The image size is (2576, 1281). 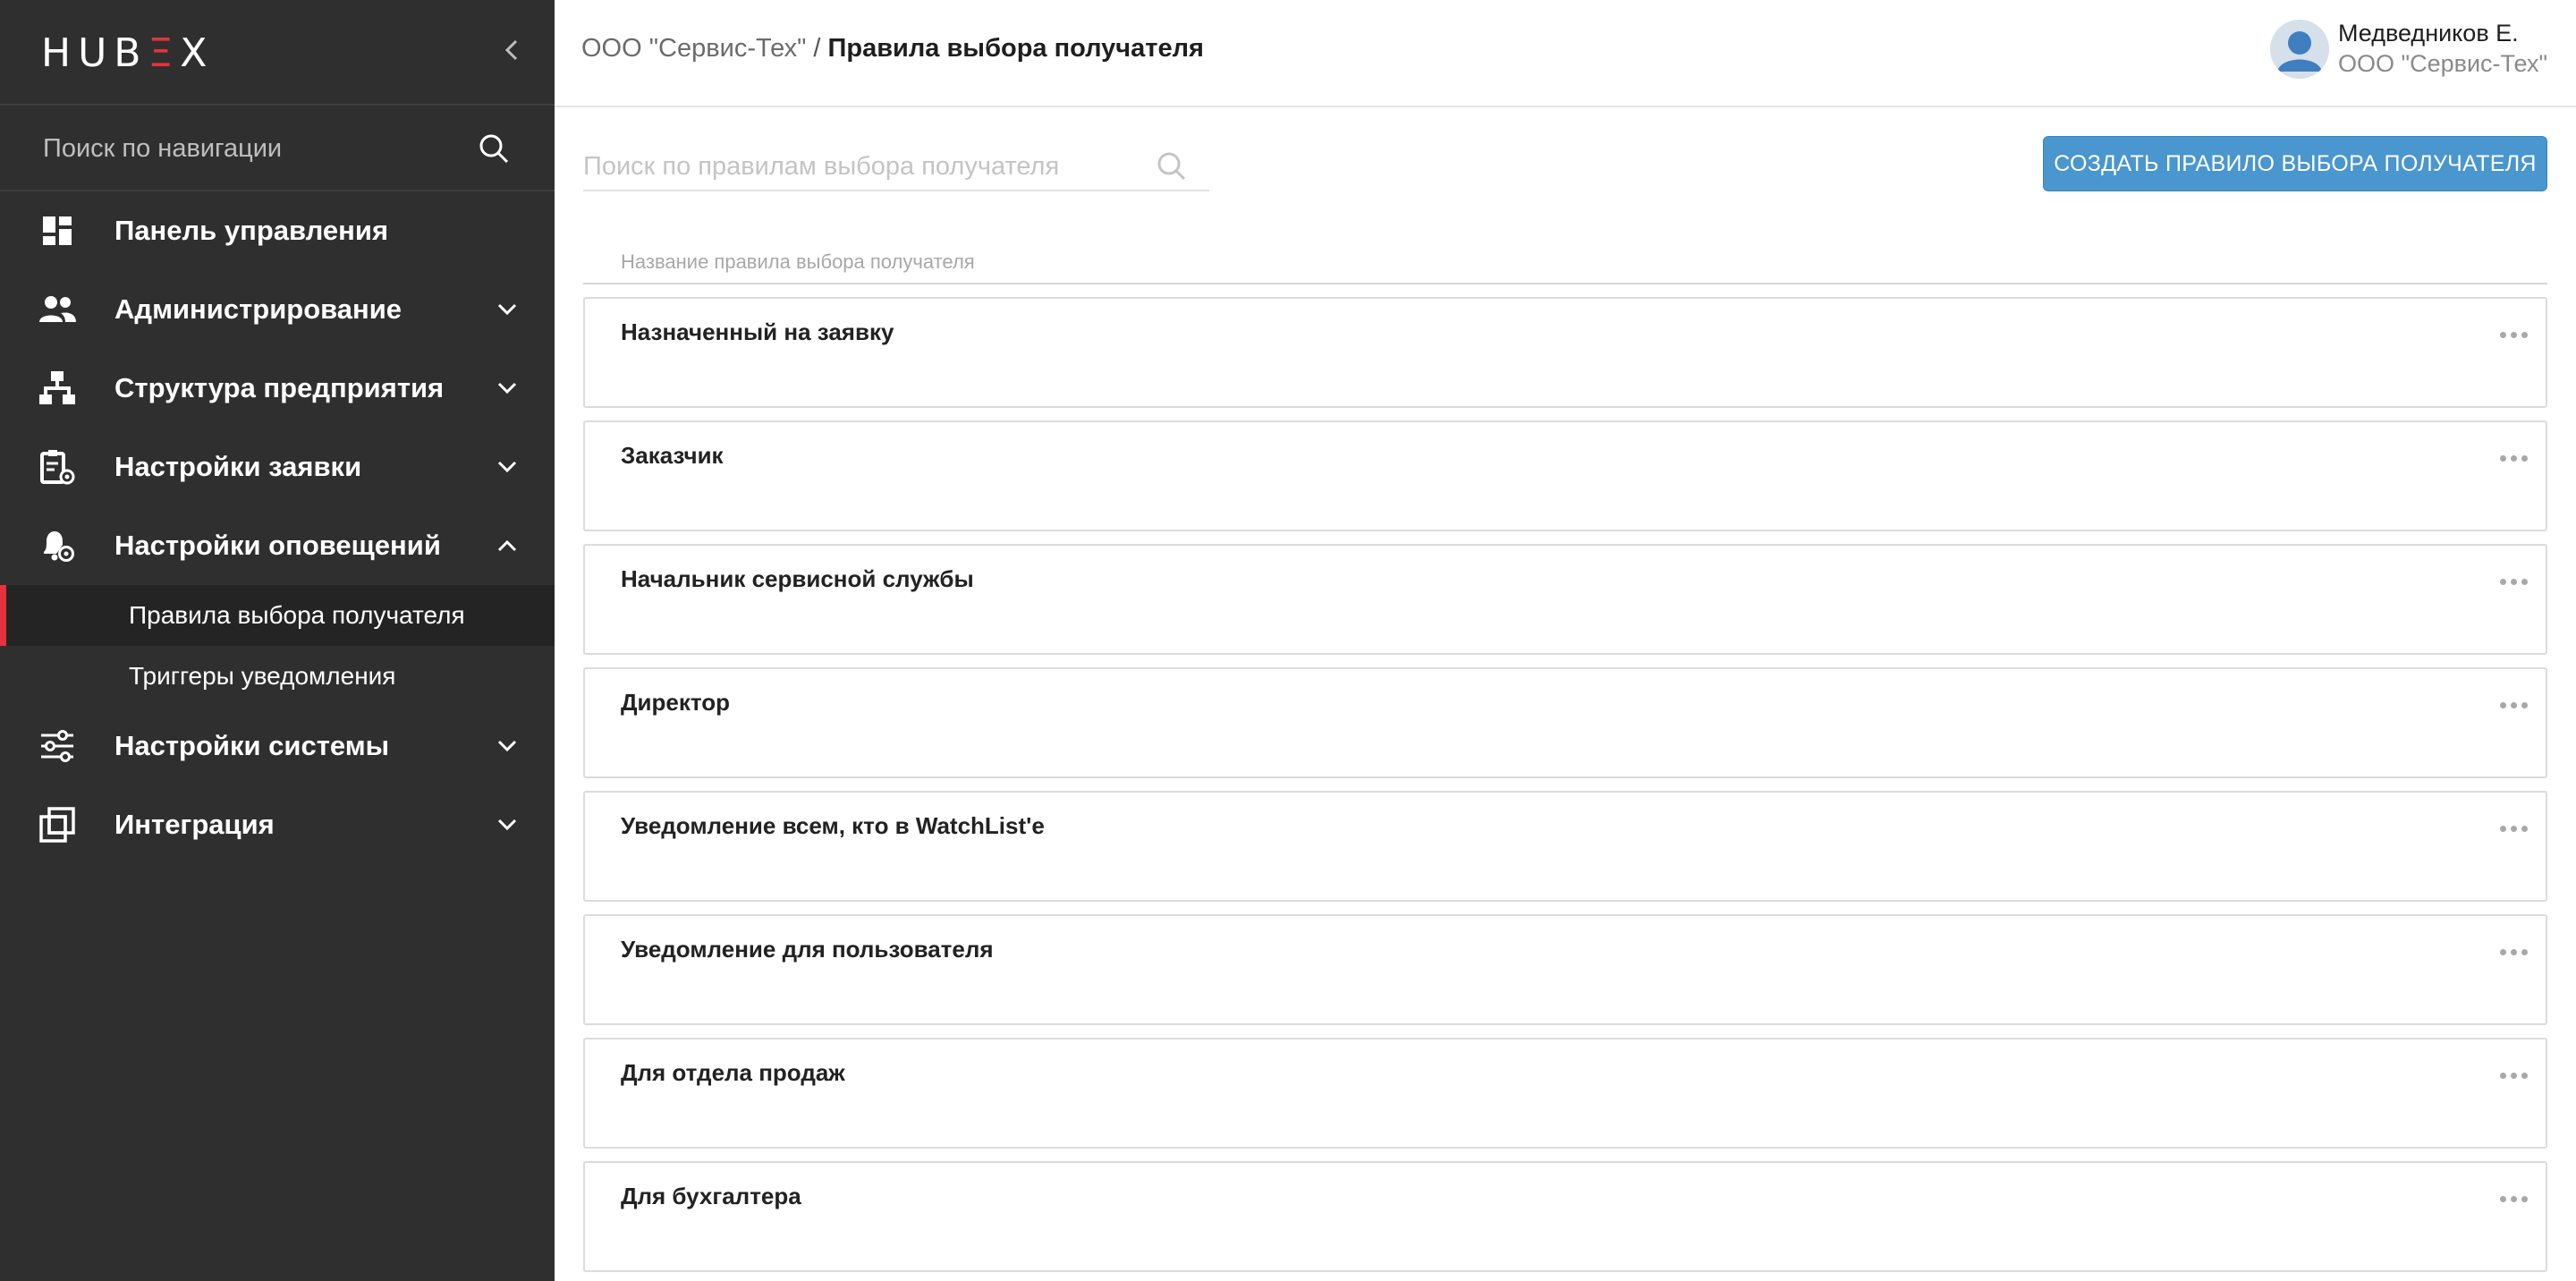 I want to click on clipboard-settings-icon, so click(x=57, y=467).